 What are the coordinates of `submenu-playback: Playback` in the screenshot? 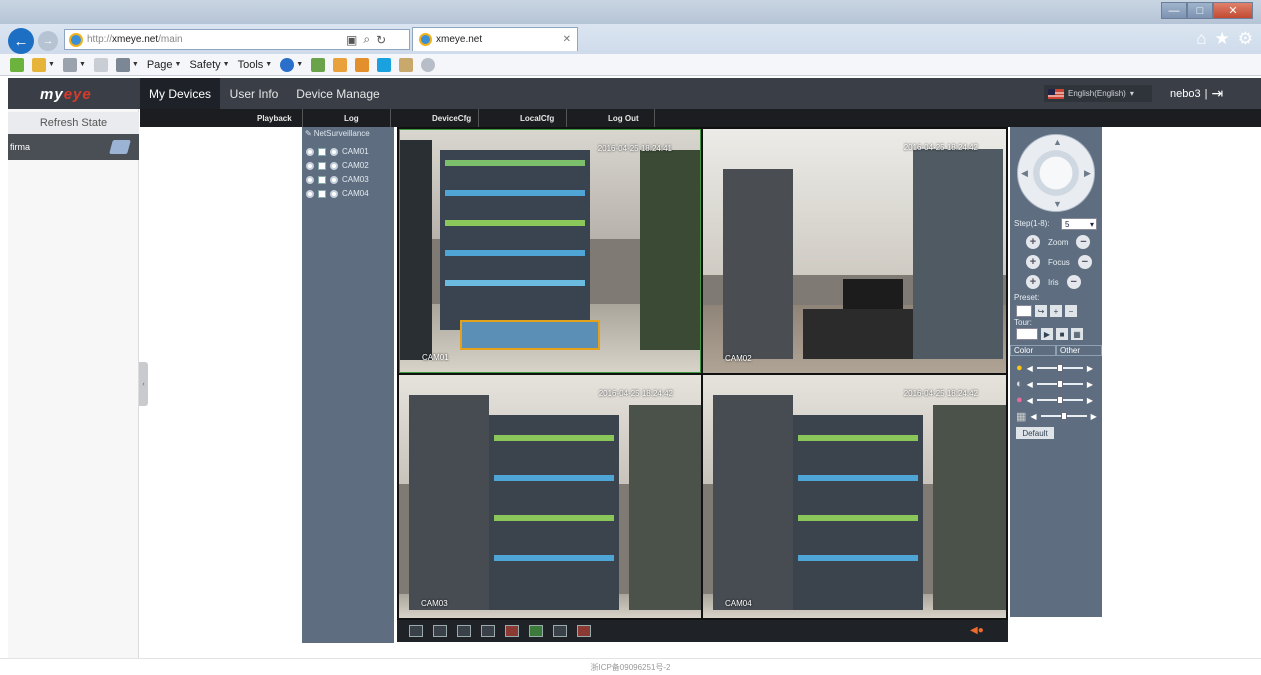 It's located at (274, 118).